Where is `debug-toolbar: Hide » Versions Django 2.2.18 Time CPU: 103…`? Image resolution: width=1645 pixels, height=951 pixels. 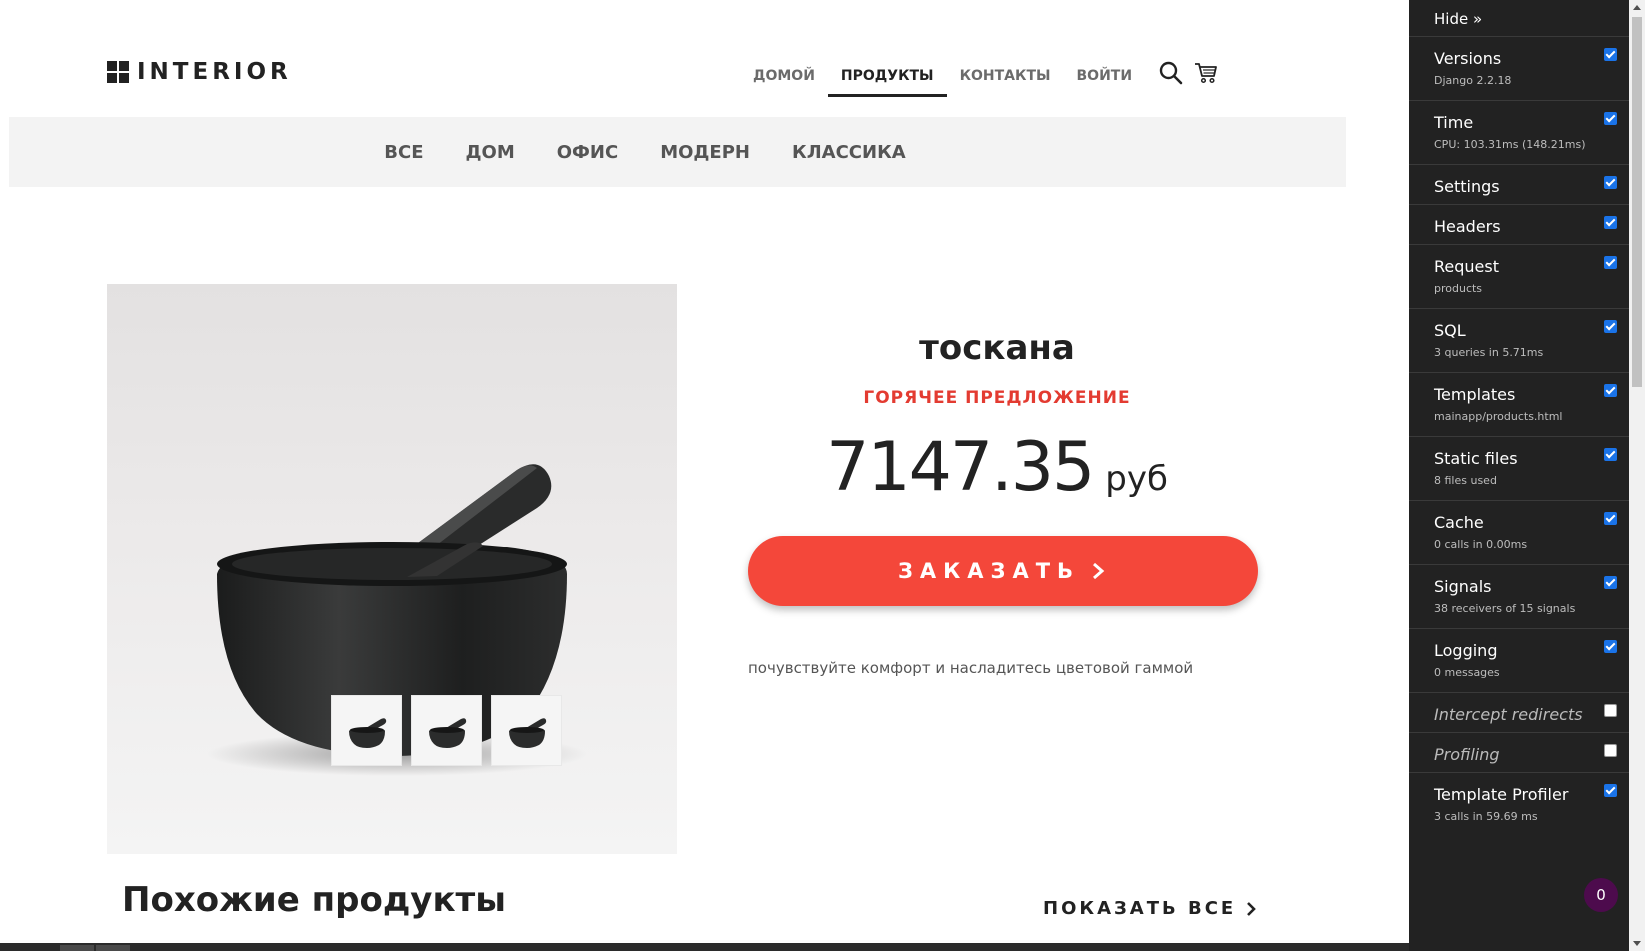 debug-toolbar: Hide » Versions Django 2.2.18 Time CPU: 103… is located at coordinates (1519, 475).